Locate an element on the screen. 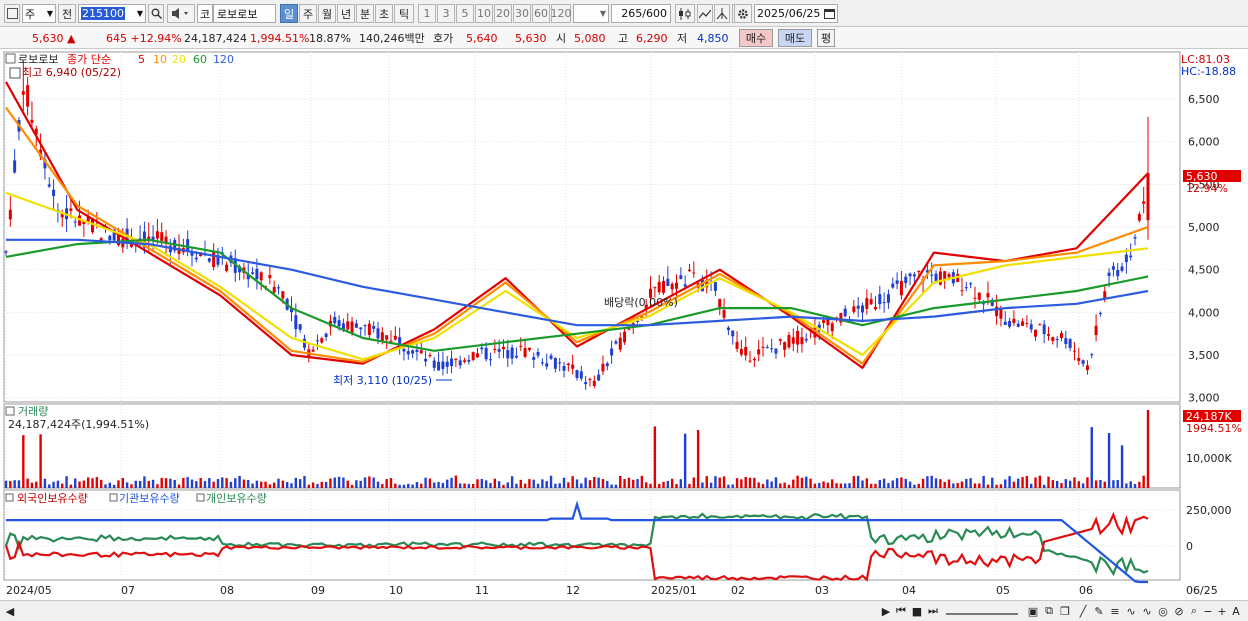 The width and height of the screenshot is (1248, 621). date-input: 2025/06/25 is located at coordinates (796, 13).